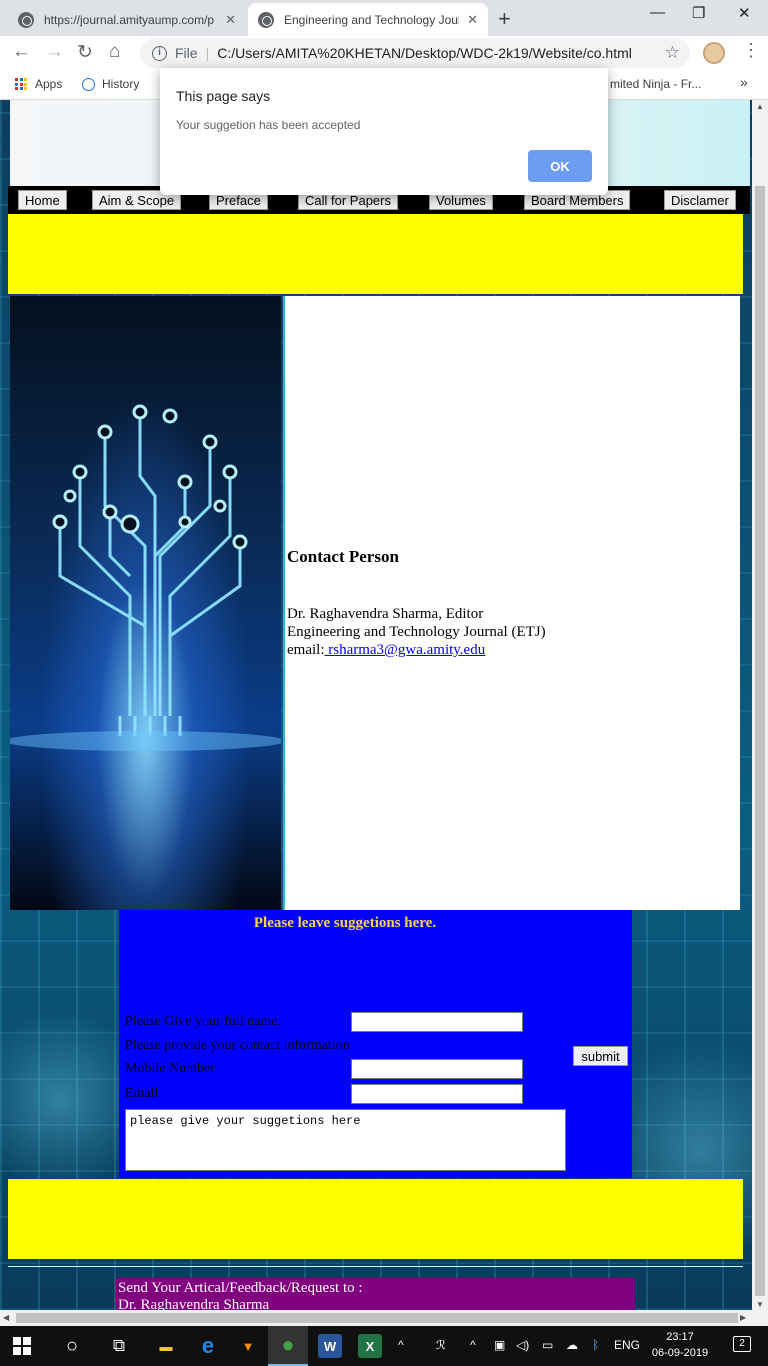 This screenshot has width=768, height=1366. What do you see at coordinates (42, 200) in the screenshot?
I see `nav-home-button: Home` at bounding box center [42, 200].